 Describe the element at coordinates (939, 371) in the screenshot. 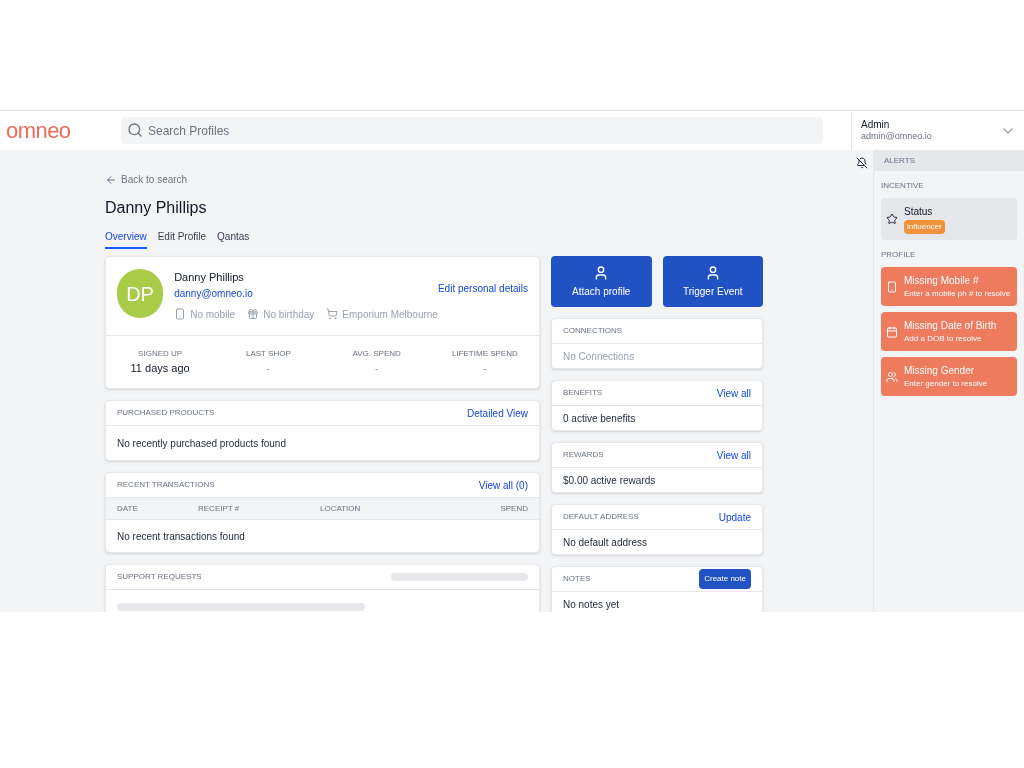

I see `alert-title: Missing Gender` at that location.